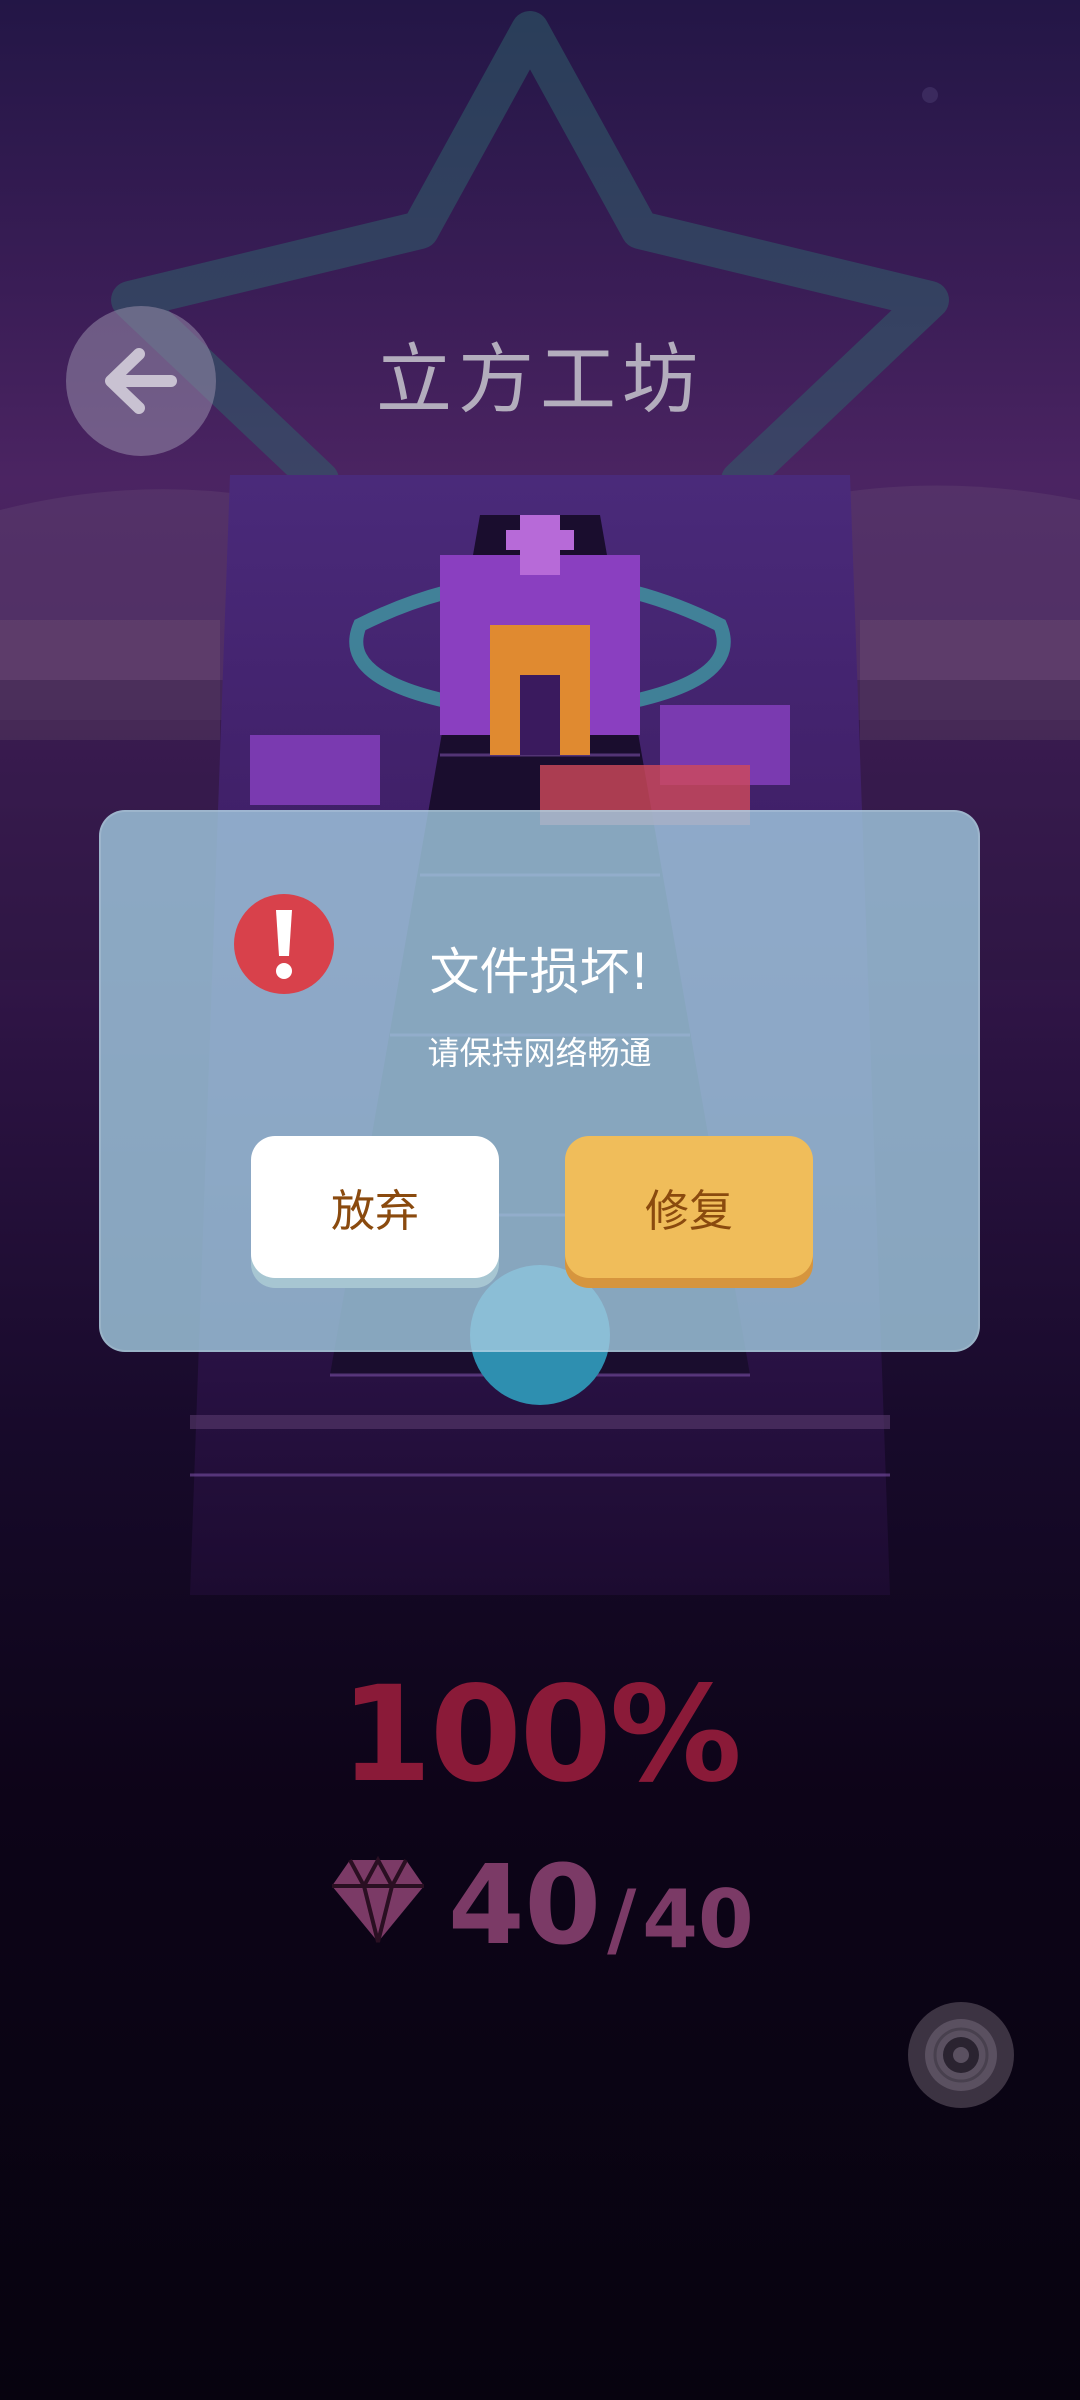 The width and height of the screenshot is (1080, 2400). What do you see at coordinates (539, 972) in the screenshot?
I see `dialog-title: 文件损坏!` at bounding box center [539, 972].